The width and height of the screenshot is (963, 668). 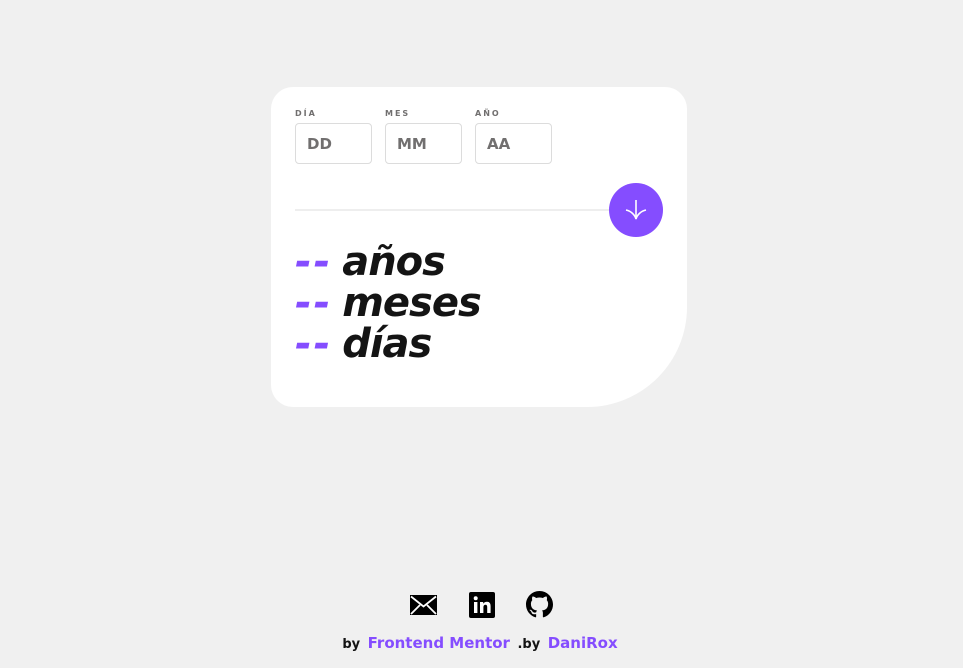 What do you see at coordinates (583, 643) in the screenshot?
I see `author-link: DaniRox` at bounding box center [583, 643].